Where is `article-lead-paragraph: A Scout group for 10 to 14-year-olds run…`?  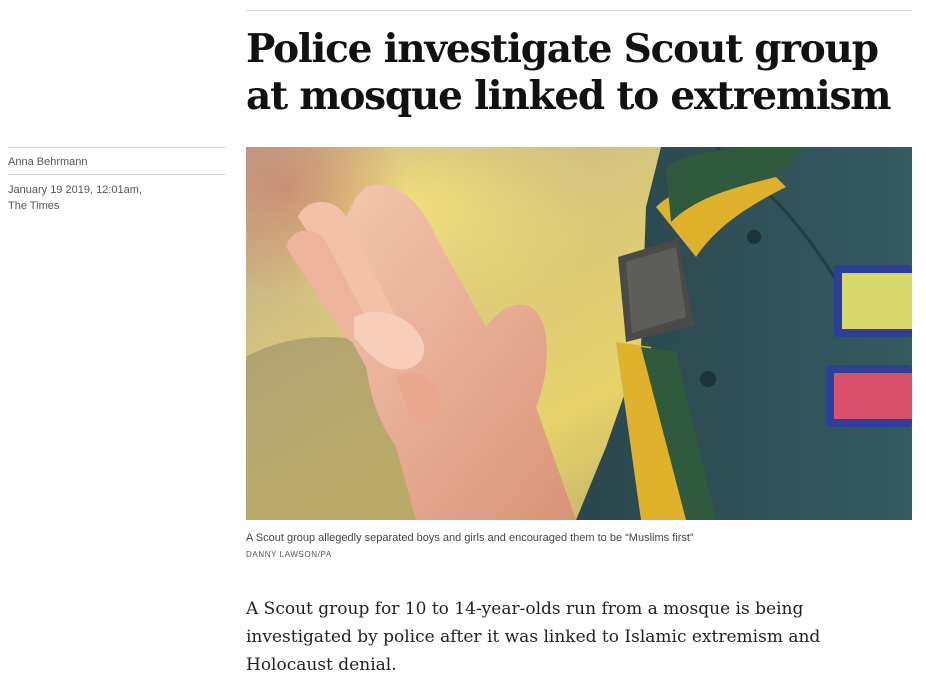
article-lead-paragraph: A Scout group for 10 to 14-year-olds run… is located at coordinates (533, 637).